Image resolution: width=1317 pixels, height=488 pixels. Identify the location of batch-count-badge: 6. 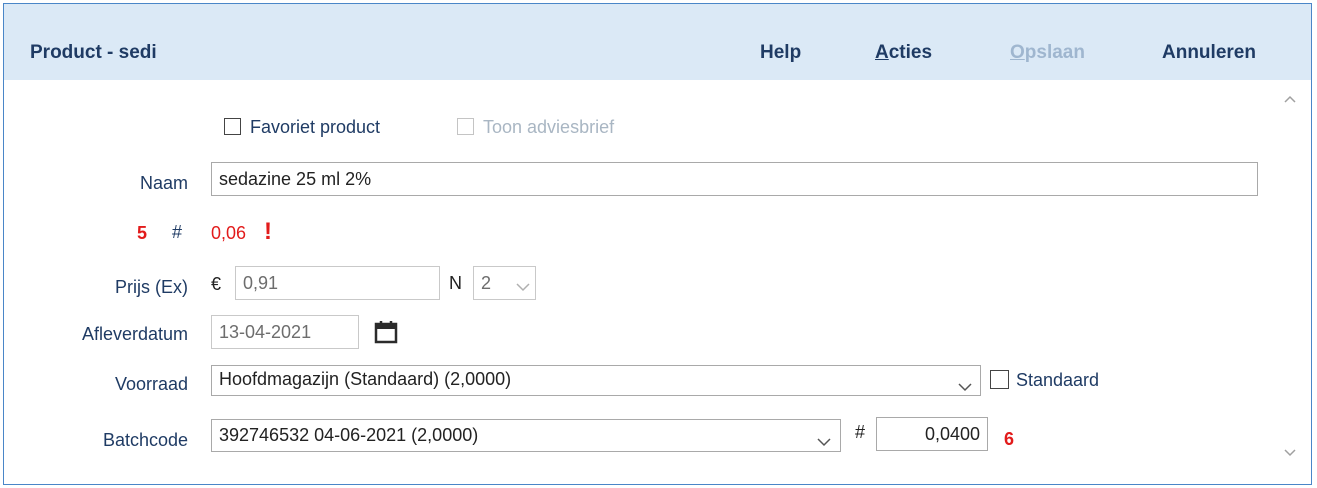
(1009, 439).